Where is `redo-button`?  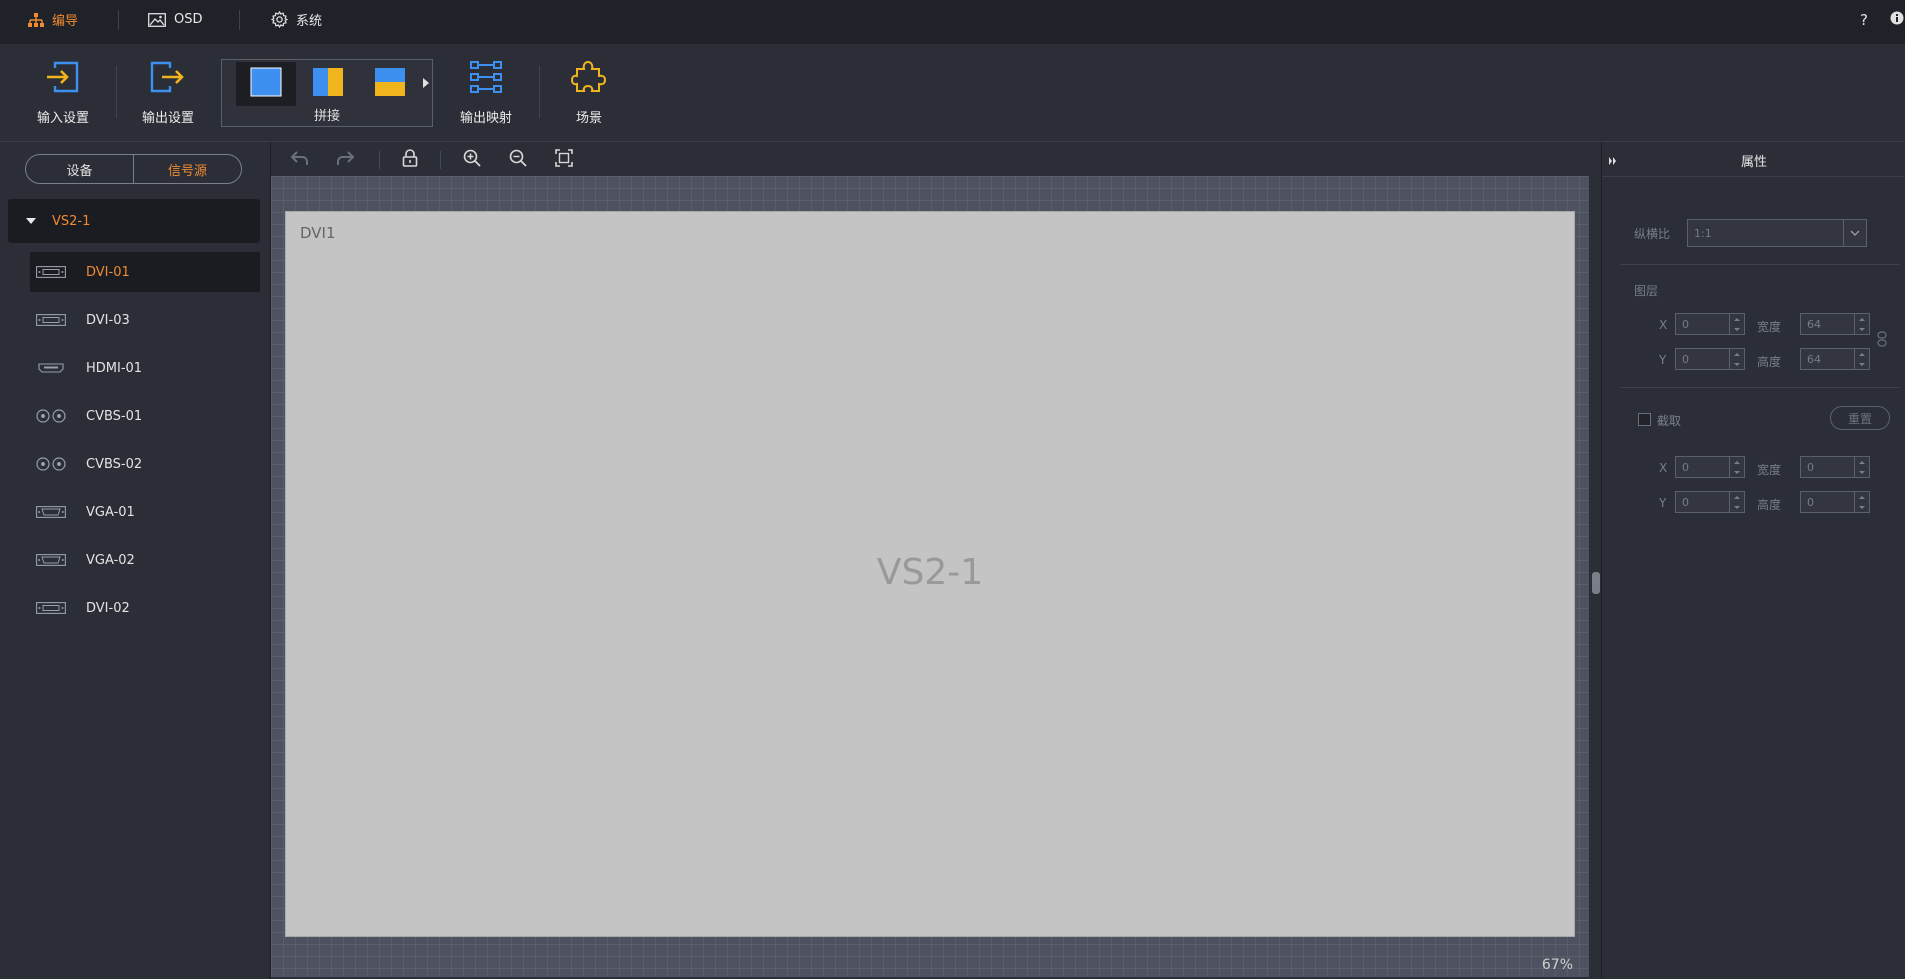
redo-button is located at coordinates (345, 160).